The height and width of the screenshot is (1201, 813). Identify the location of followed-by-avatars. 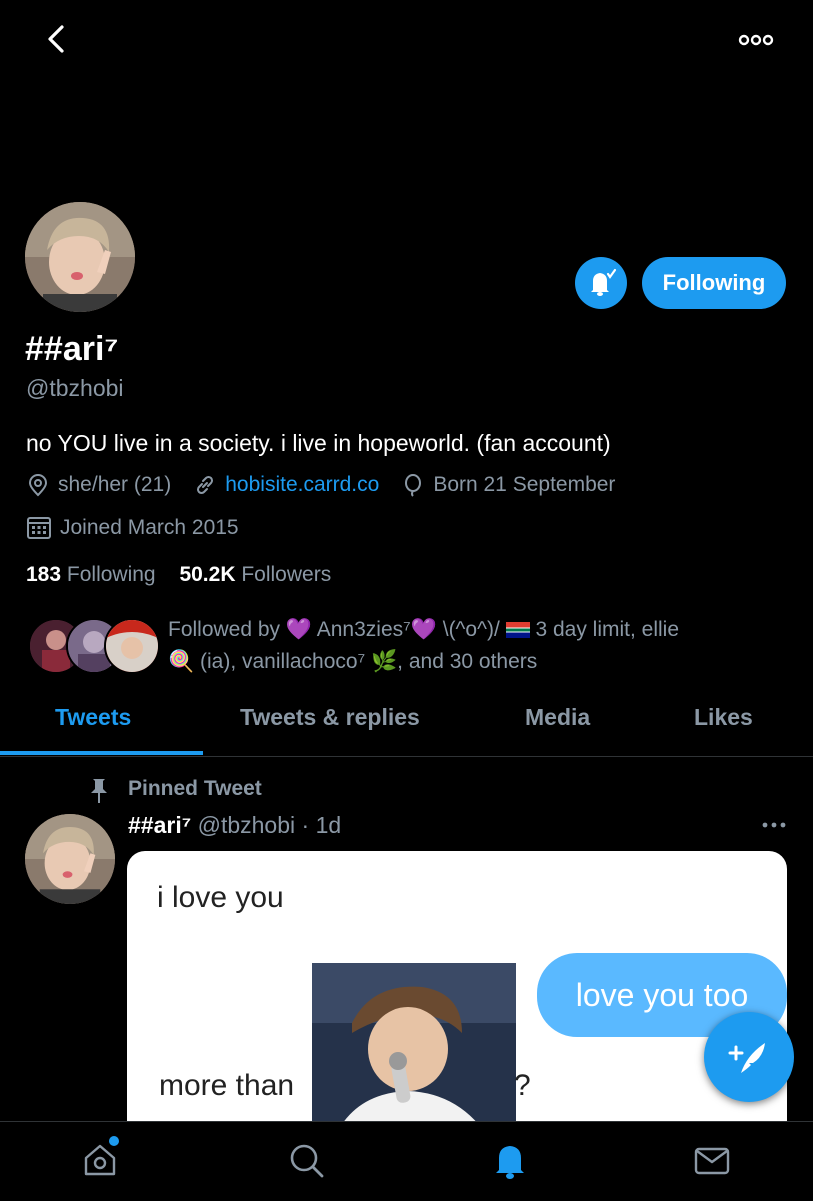
(98, 646).